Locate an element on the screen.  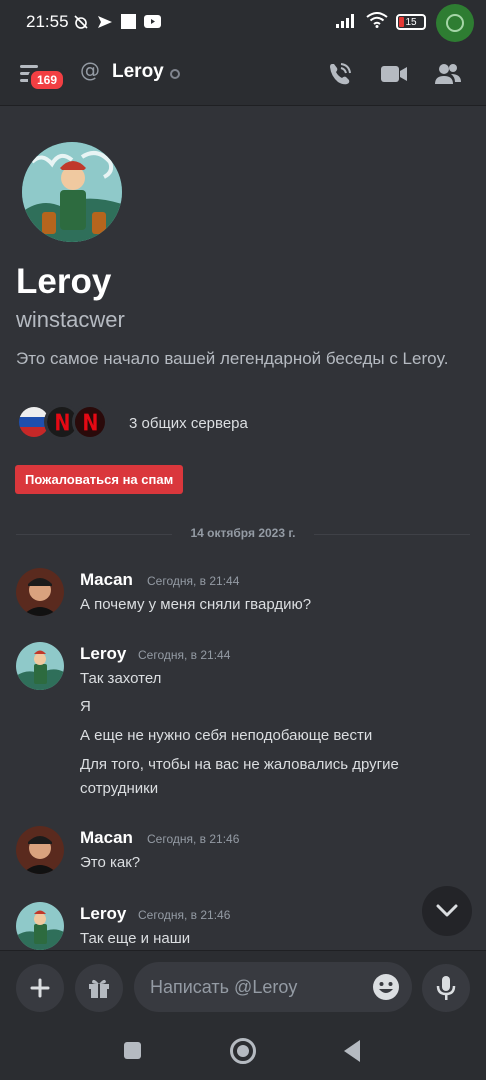
recents-button is located at coordinates (132, 1050).